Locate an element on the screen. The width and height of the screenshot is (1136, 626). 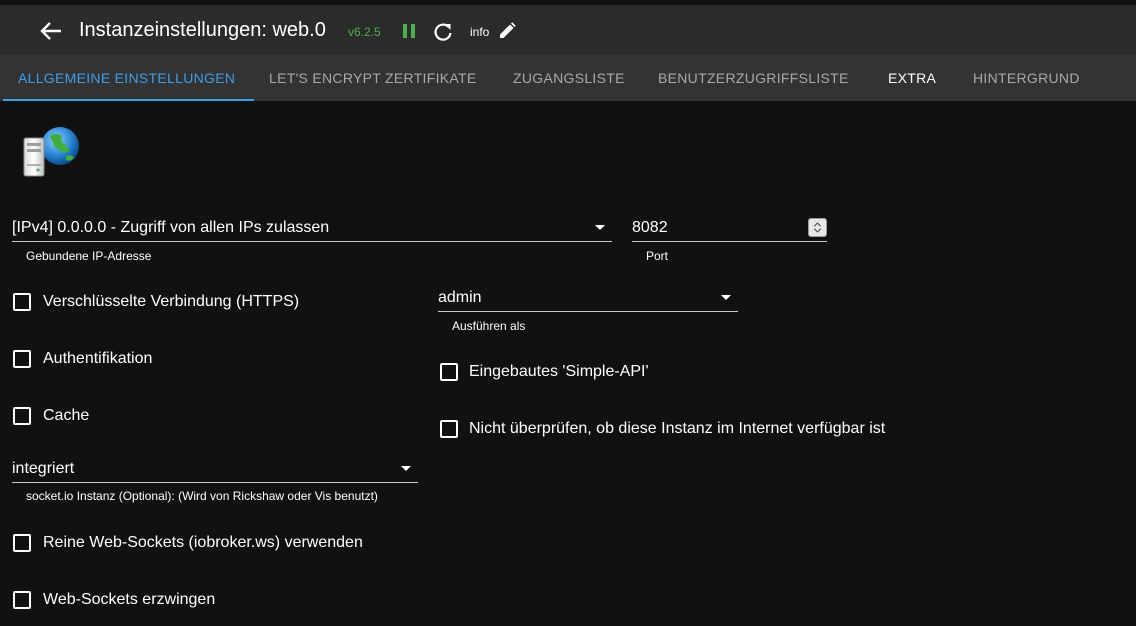
tab-zugangsliste: ZUGANGSLISTE is located at coordinates (569, 78).